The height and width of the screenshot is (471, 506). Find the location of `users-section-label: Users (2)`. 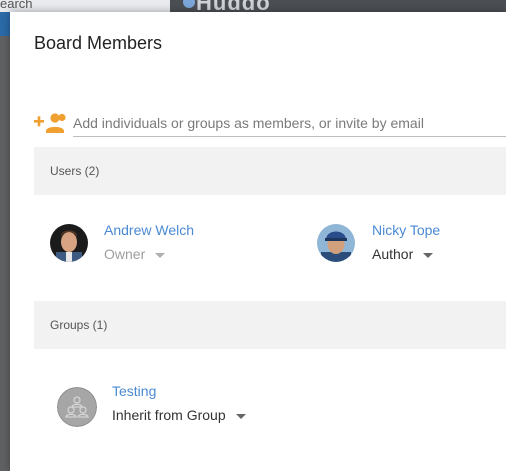

users-section-label: Users (2) is located at coordinates (75, 171).